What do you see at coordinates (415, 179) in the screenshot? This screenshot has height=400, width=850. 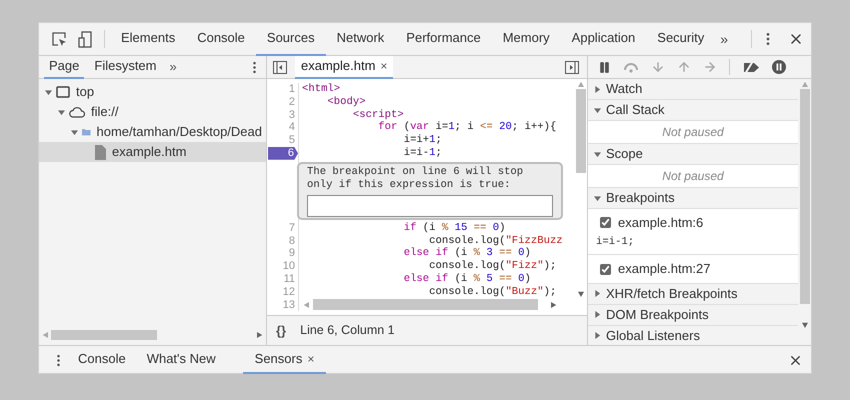 I see `condition-message: The breakpoint on line 6 will stop only if this expression is true:` at bounding box center [415, 179].